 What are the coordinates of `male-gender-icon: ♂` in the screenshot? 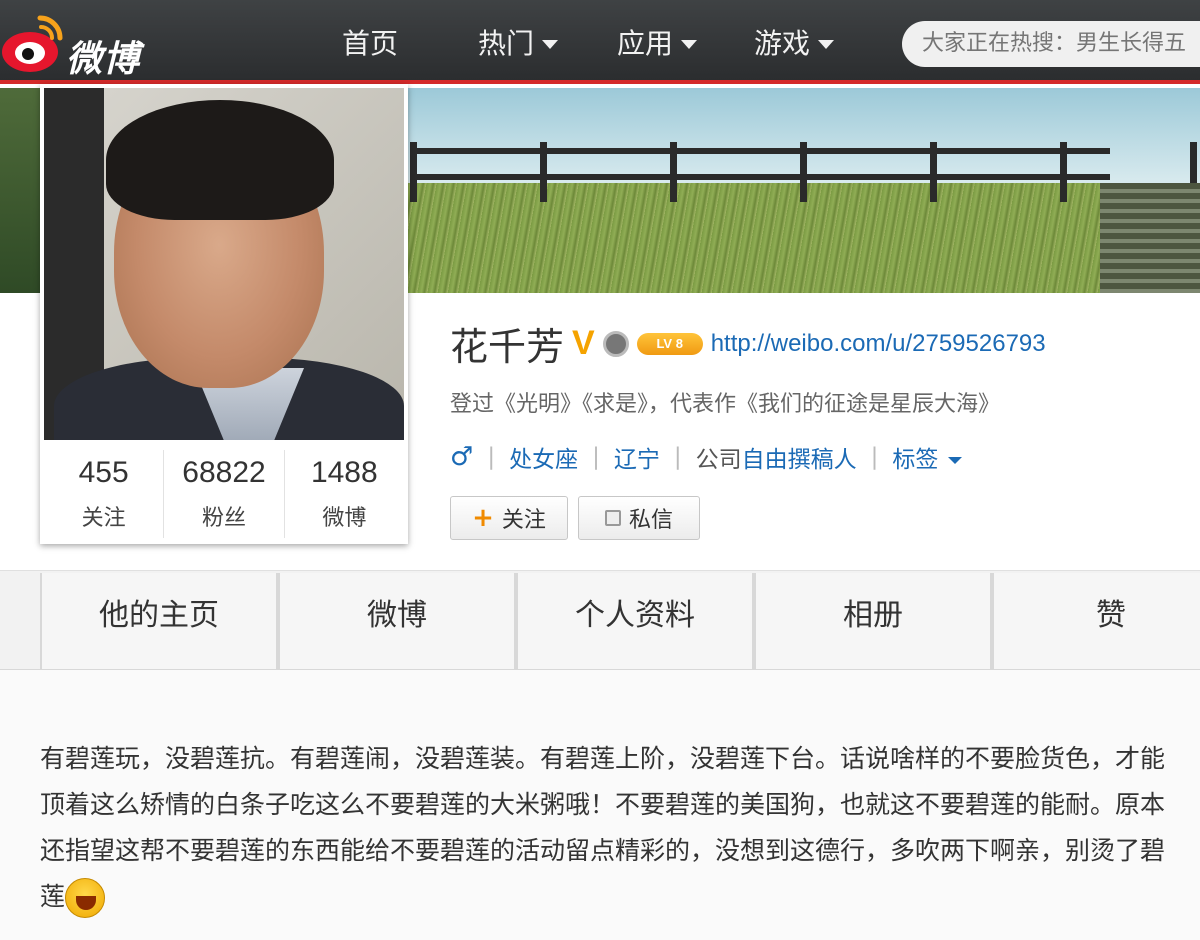 It's located at (462, 457).